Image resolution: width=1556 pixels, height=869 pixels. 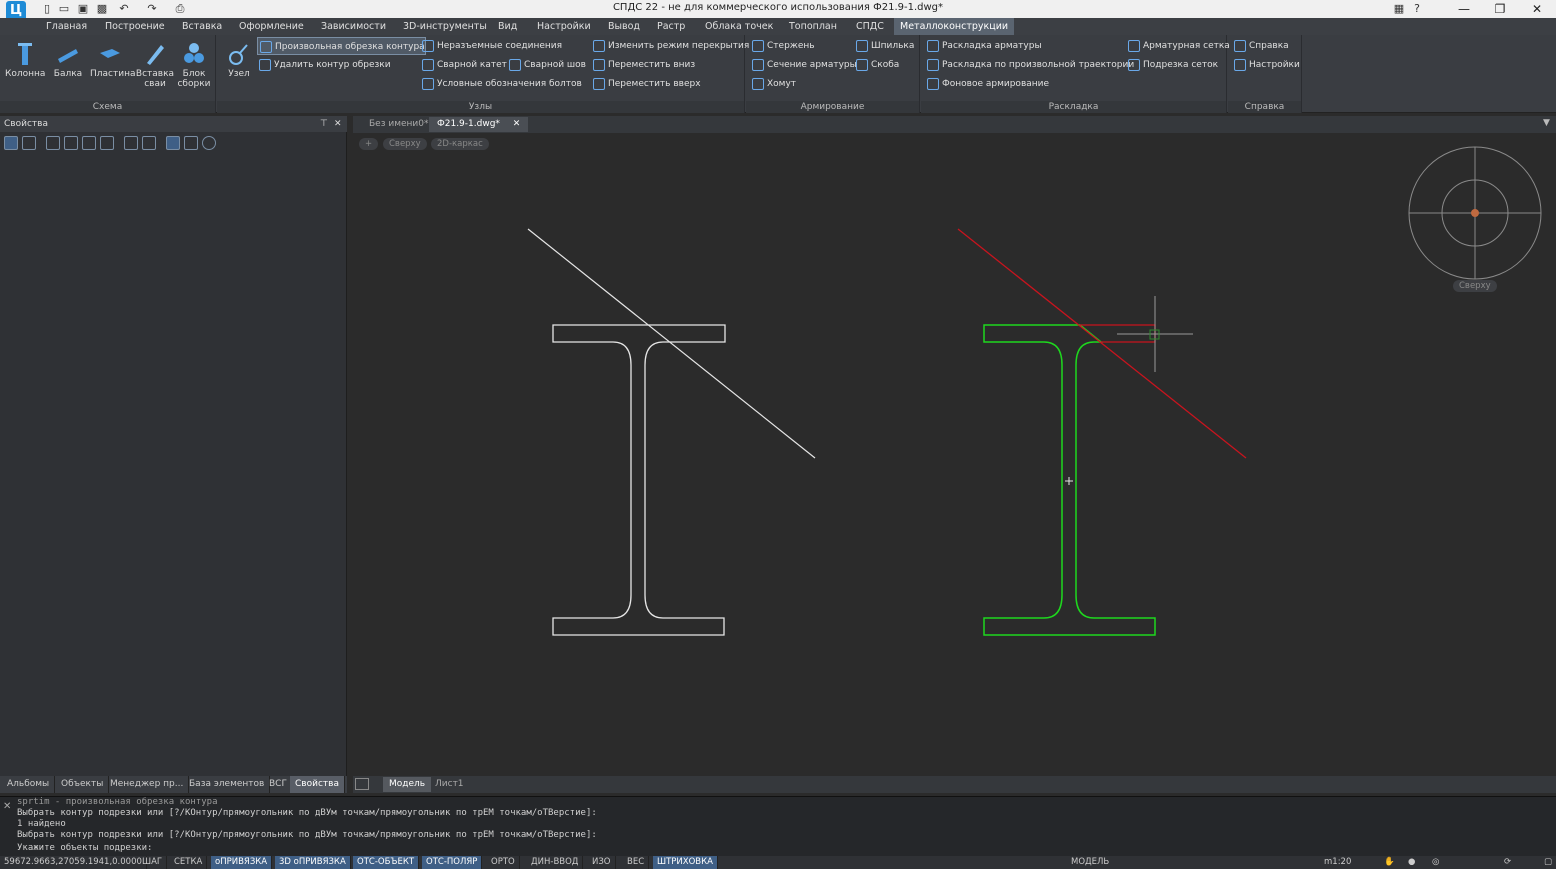 What do you see at coordinates (646, 84) in the screenshot?
I see `move-up-button: Переместить вверх` at bounding box center [646, 84].